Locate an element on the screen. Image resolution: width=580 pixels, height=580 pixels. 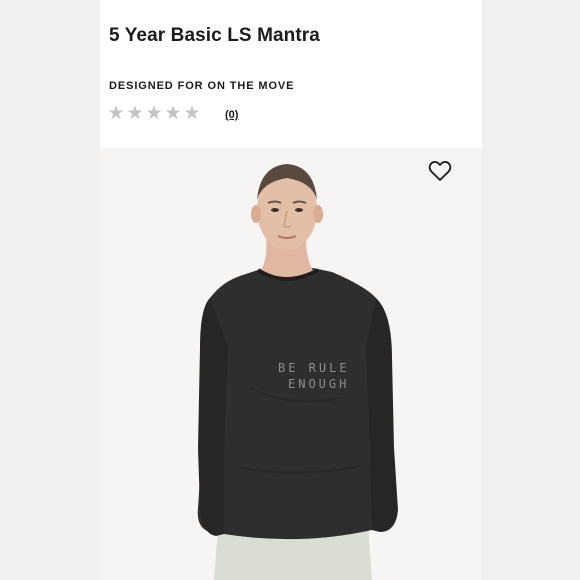
shirt-print-line-1: BE RULE is located at coordinates (314, 368).